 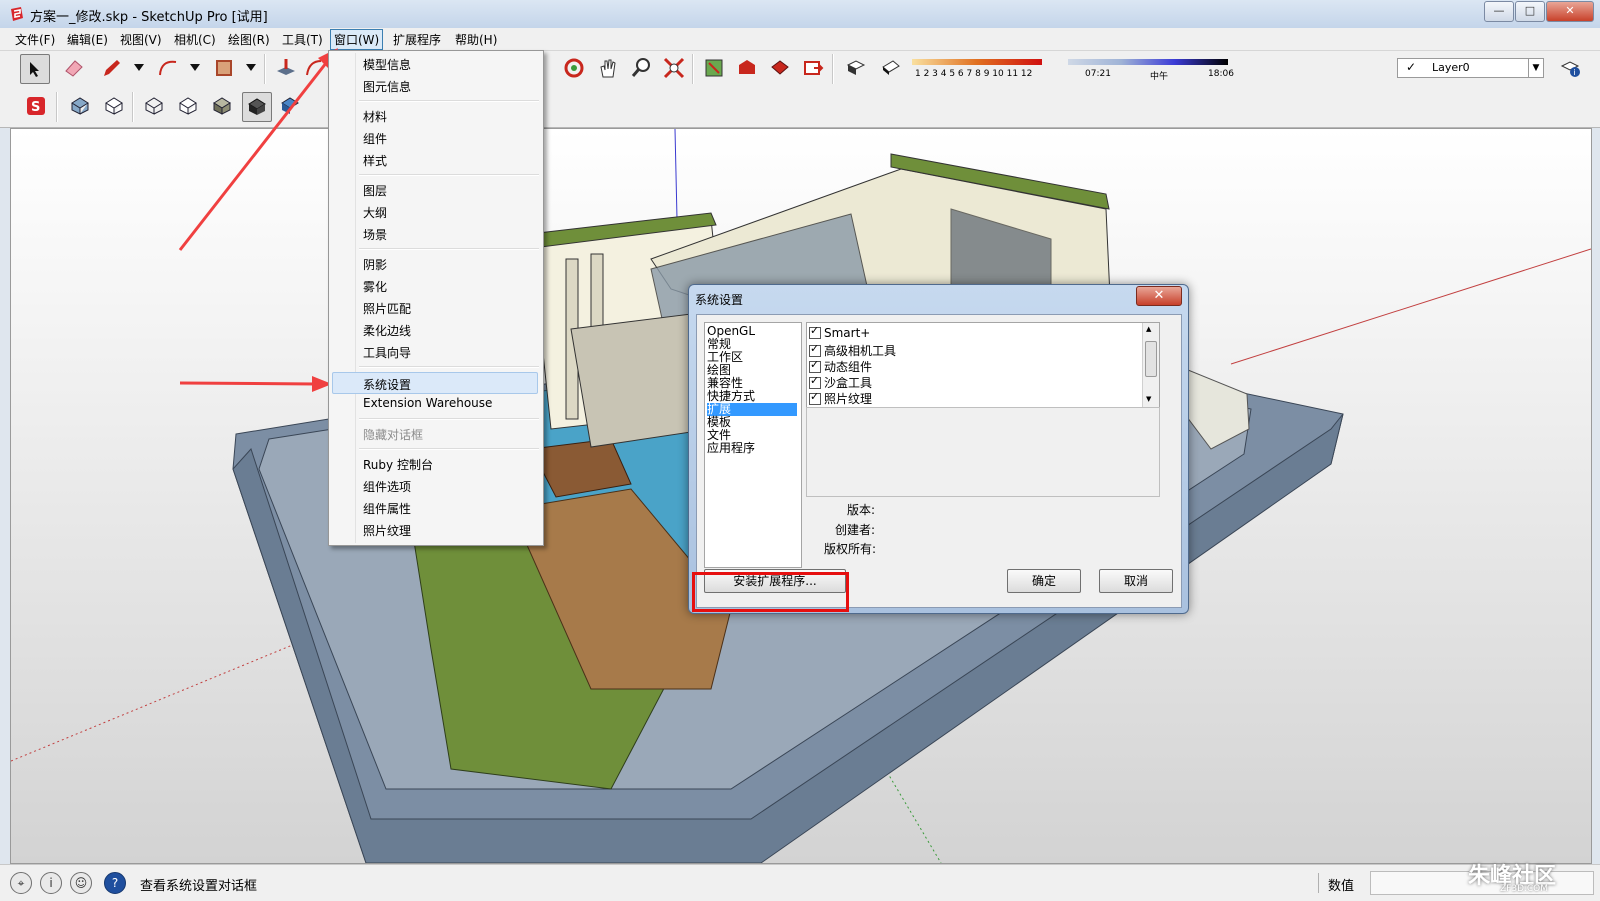 I want to click on version-label: 版本:, so click(x=861, y=510).